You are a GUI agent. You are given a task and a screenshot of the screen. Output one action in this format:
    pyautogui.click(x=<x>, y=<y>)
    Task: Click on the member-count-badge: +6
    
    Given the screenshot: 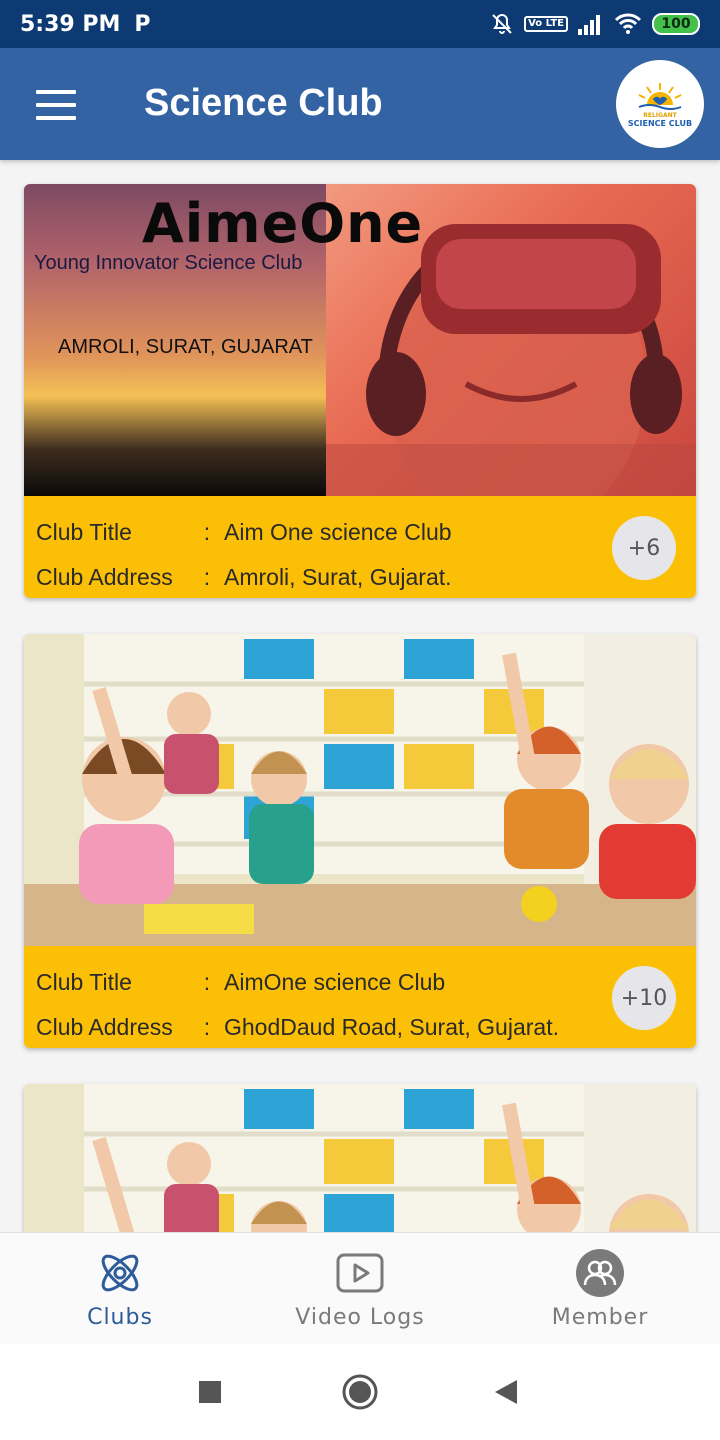 What is the action you would take?
    pyautogui.click(x=644, y=548)
    